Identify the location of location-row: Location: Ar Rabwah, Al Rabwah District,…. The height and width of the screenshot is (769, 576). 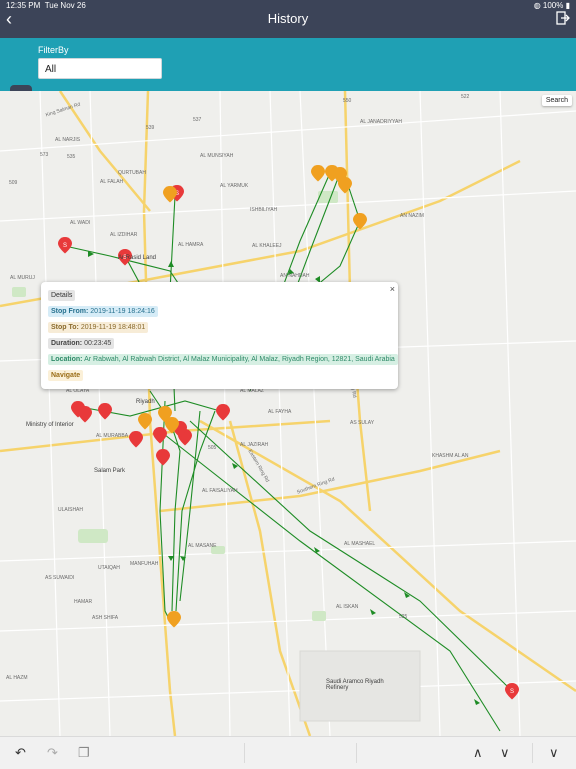
(223, 359).